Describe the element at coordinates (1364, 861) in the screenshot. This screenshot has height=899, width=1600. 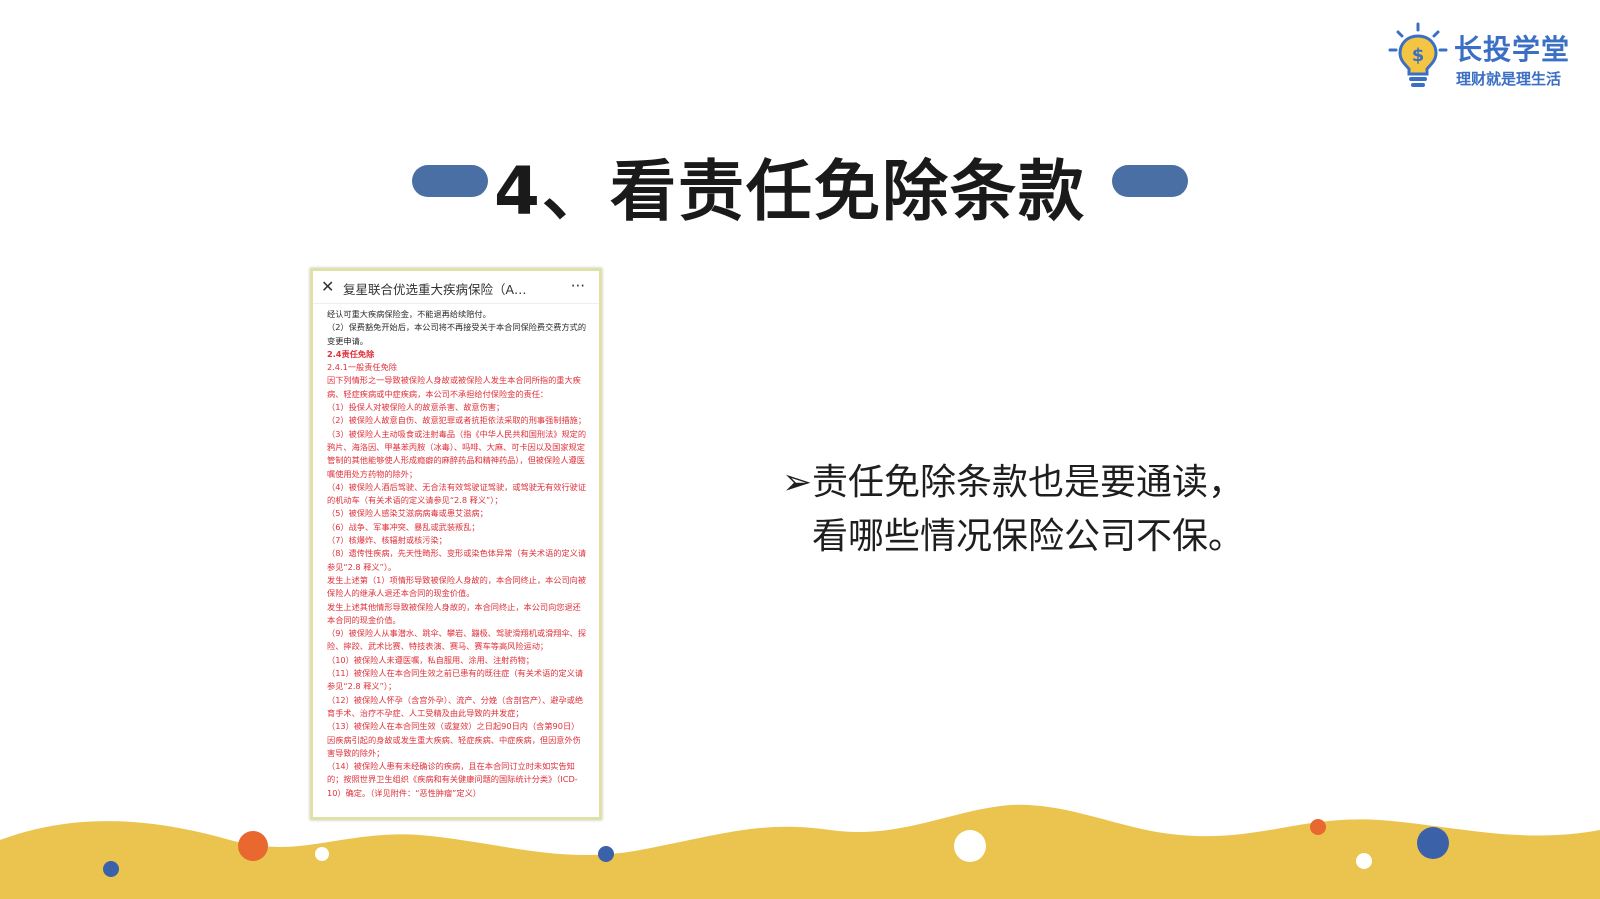
I see `decor-dot-white-right` at that location.